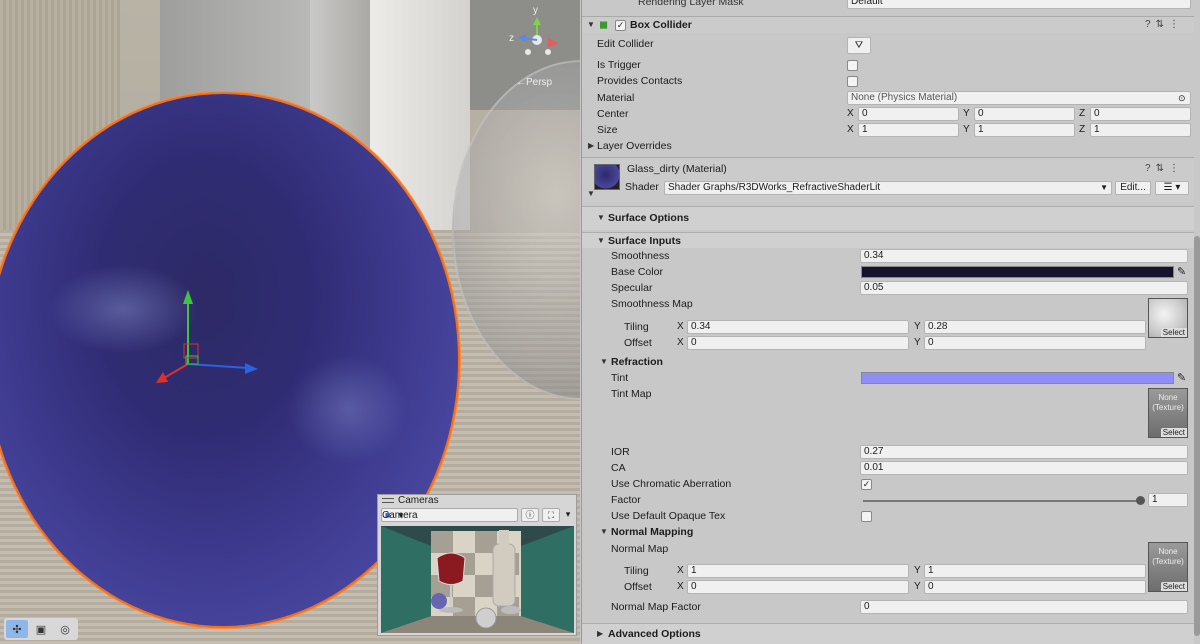  I want to click on is-trigger-checkbox, so click(852, 65).